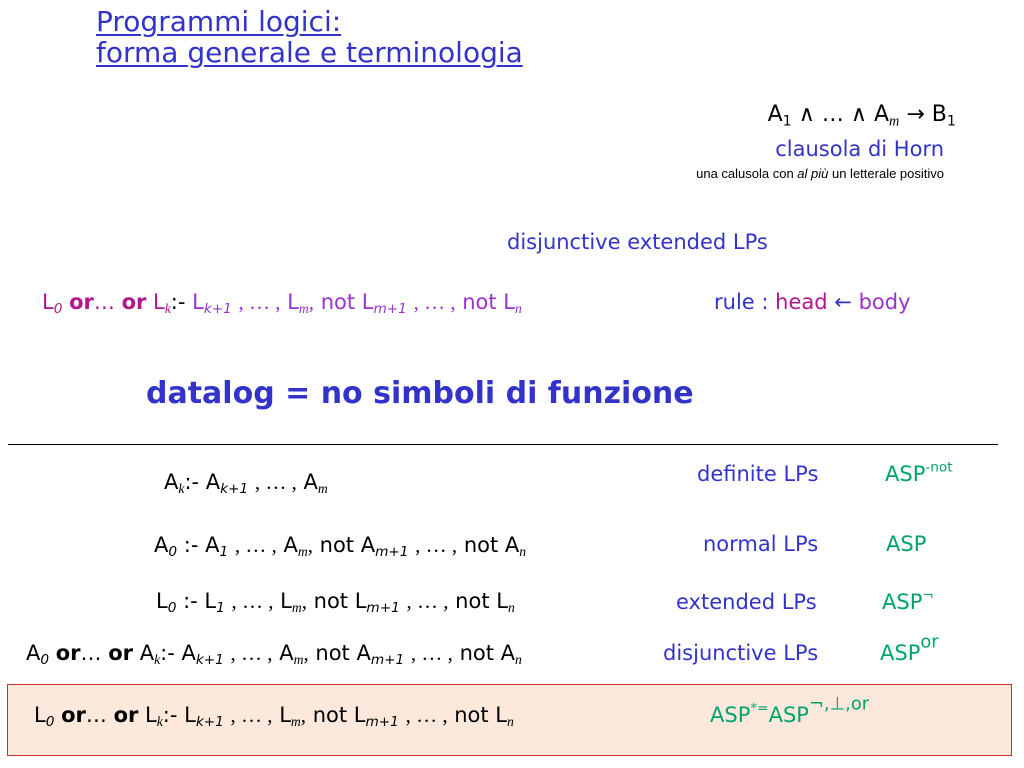 The width and height of the screenshot is (1024, 768). Describe the element at coordinates (246, 484) in the screenshot. I see `row-definite-formula: Ak:- Ak+1 , … , Am` at that location.